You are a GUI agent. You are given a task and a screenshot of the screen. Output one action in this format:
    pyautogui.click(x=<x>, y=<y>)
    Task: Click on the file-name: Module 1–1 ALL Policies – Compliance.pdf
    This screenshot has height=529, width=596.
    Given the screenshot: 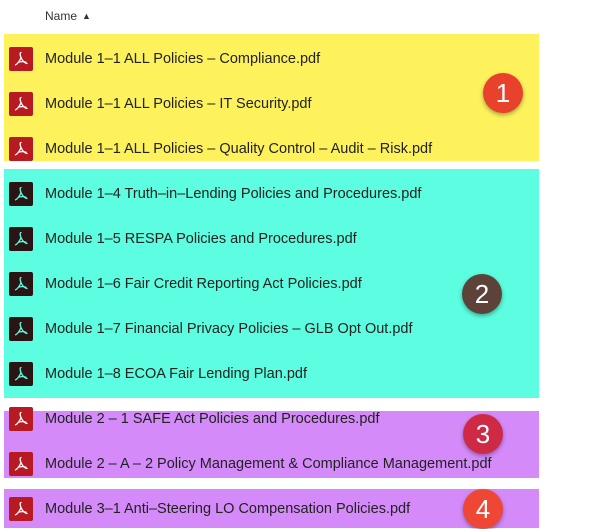 What is the action you would take?
    pyautogui.click(x=182, y=59)
    